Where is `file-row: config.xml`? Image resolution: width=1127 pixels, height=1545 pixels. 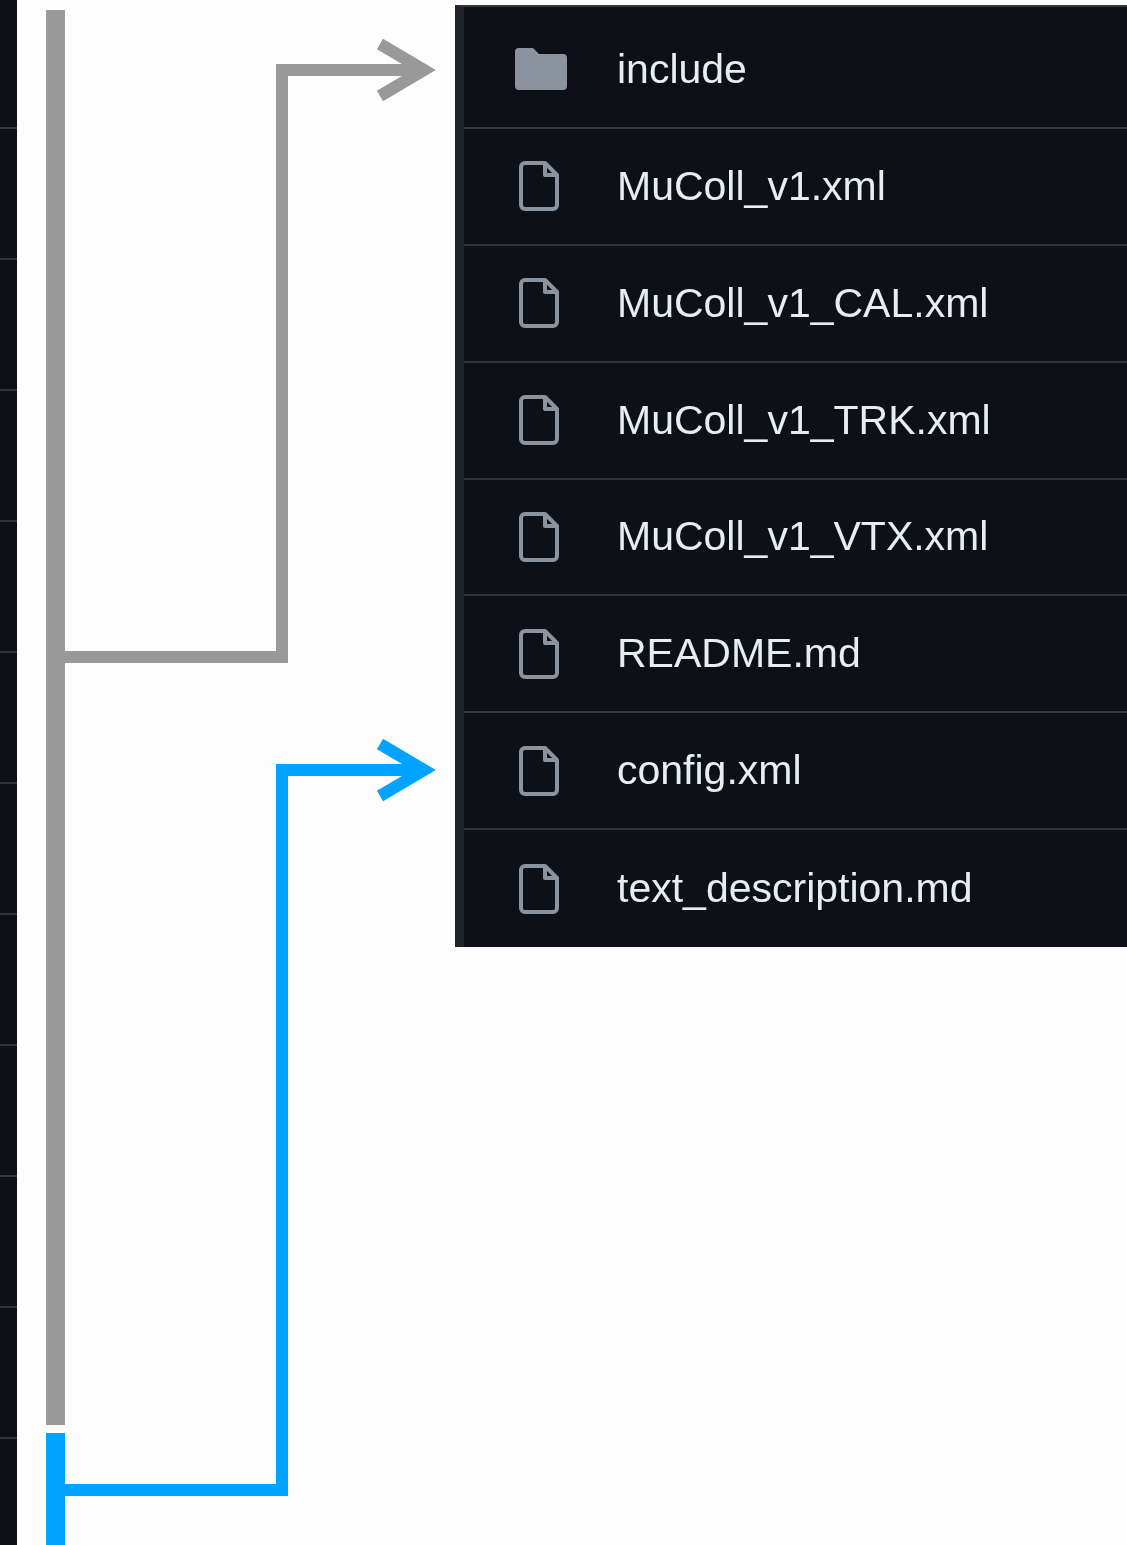
file-row: config.xml is located at coordinates (795, 772).